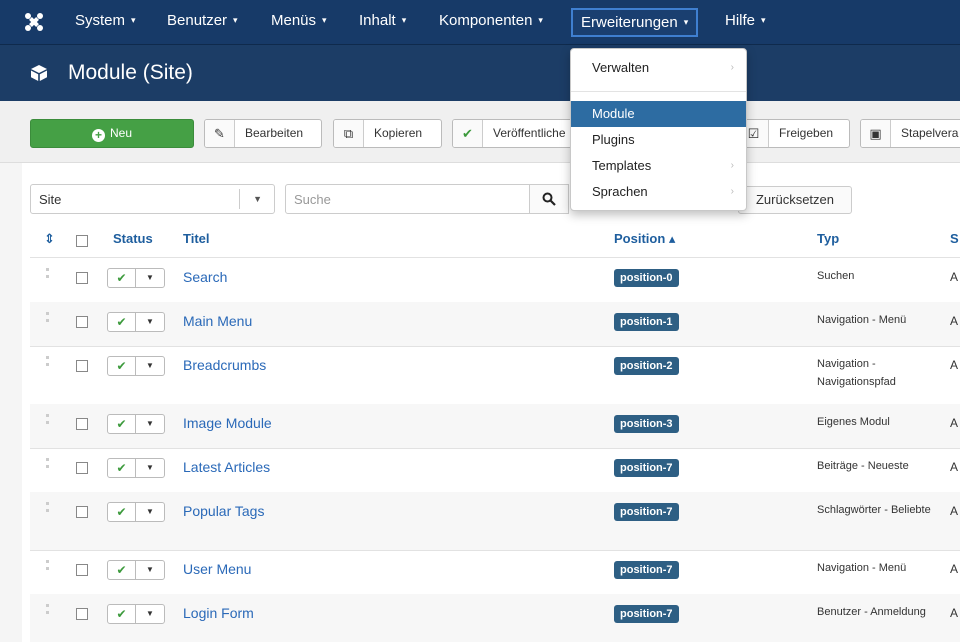  What do you see at coordinates (794, 133) in the screenshot?
I see `checkin-button: ☑ Freigeben` at bounding box center [794, 133].